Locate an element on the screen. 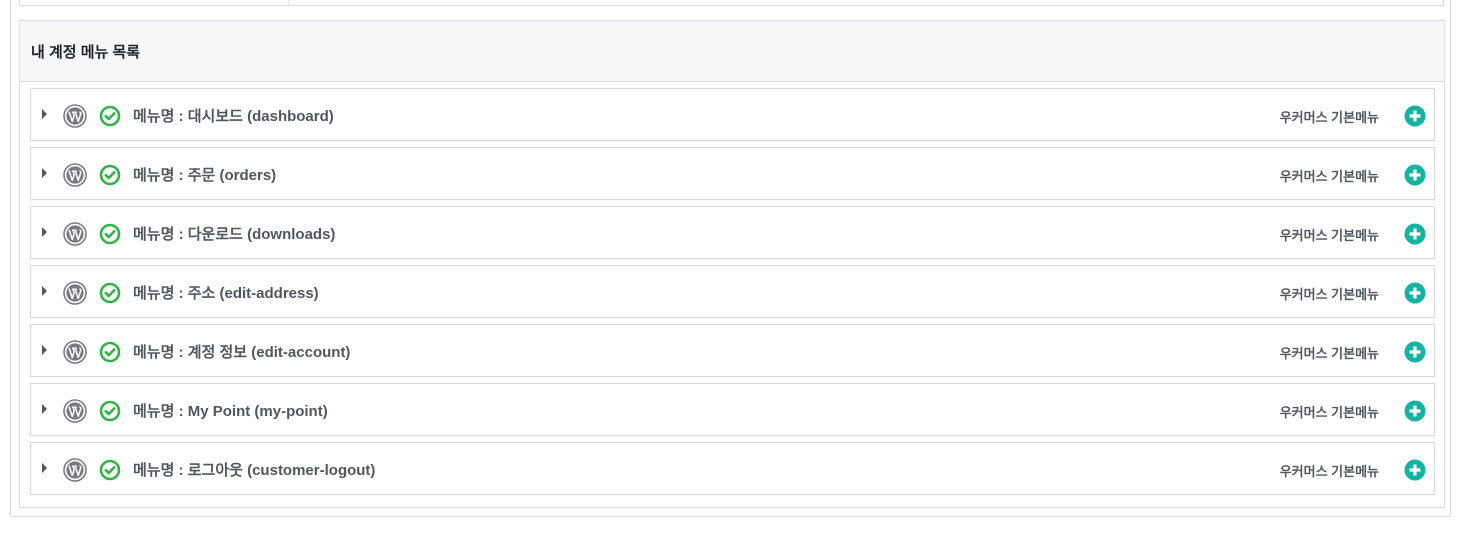  menu-item-row: 메뉴명 : 주소 (edit-address) 우커머스 기본메뉴 is located at coordinates (732, 291).